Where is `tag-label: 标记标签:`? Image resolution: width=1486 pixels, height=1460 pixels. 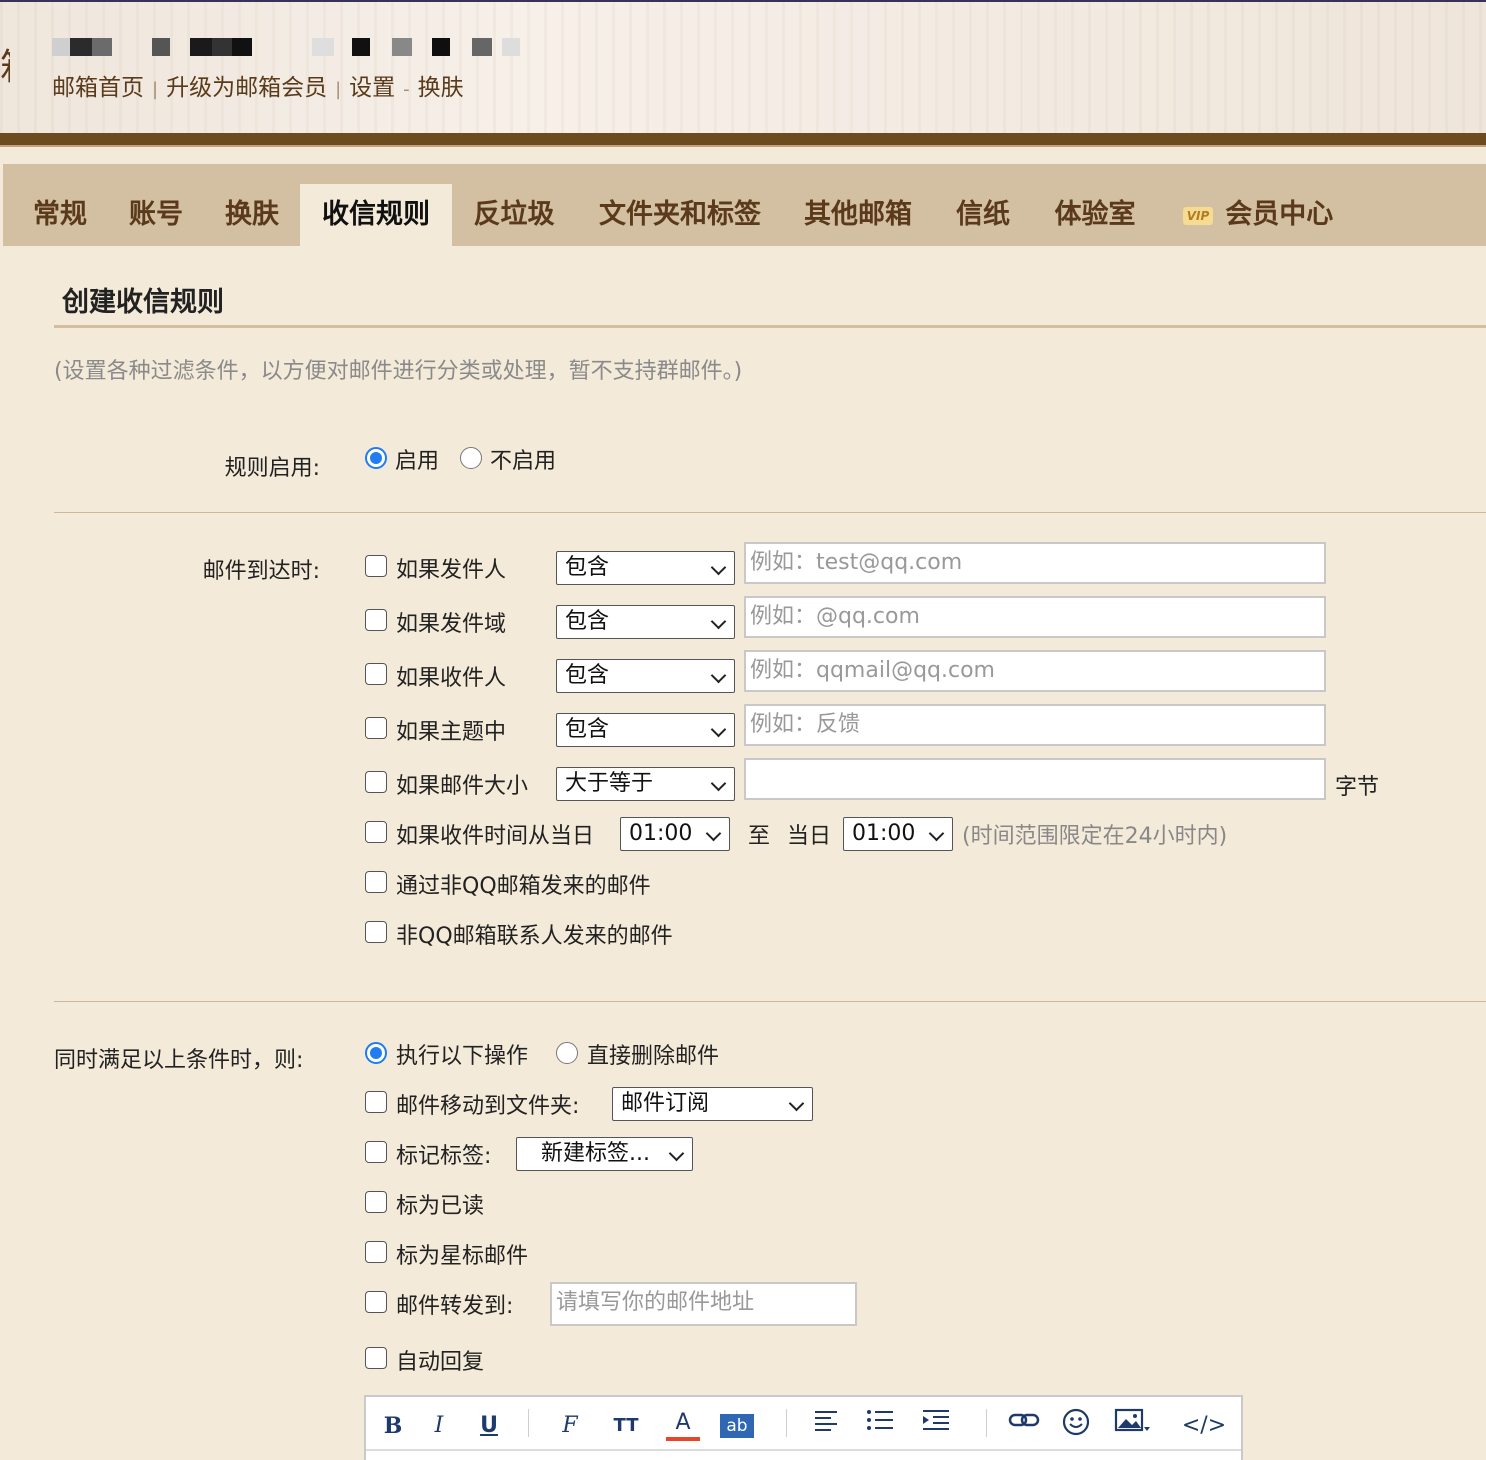
tag-label: 标记标签: is located at coordinates (444, 1156).